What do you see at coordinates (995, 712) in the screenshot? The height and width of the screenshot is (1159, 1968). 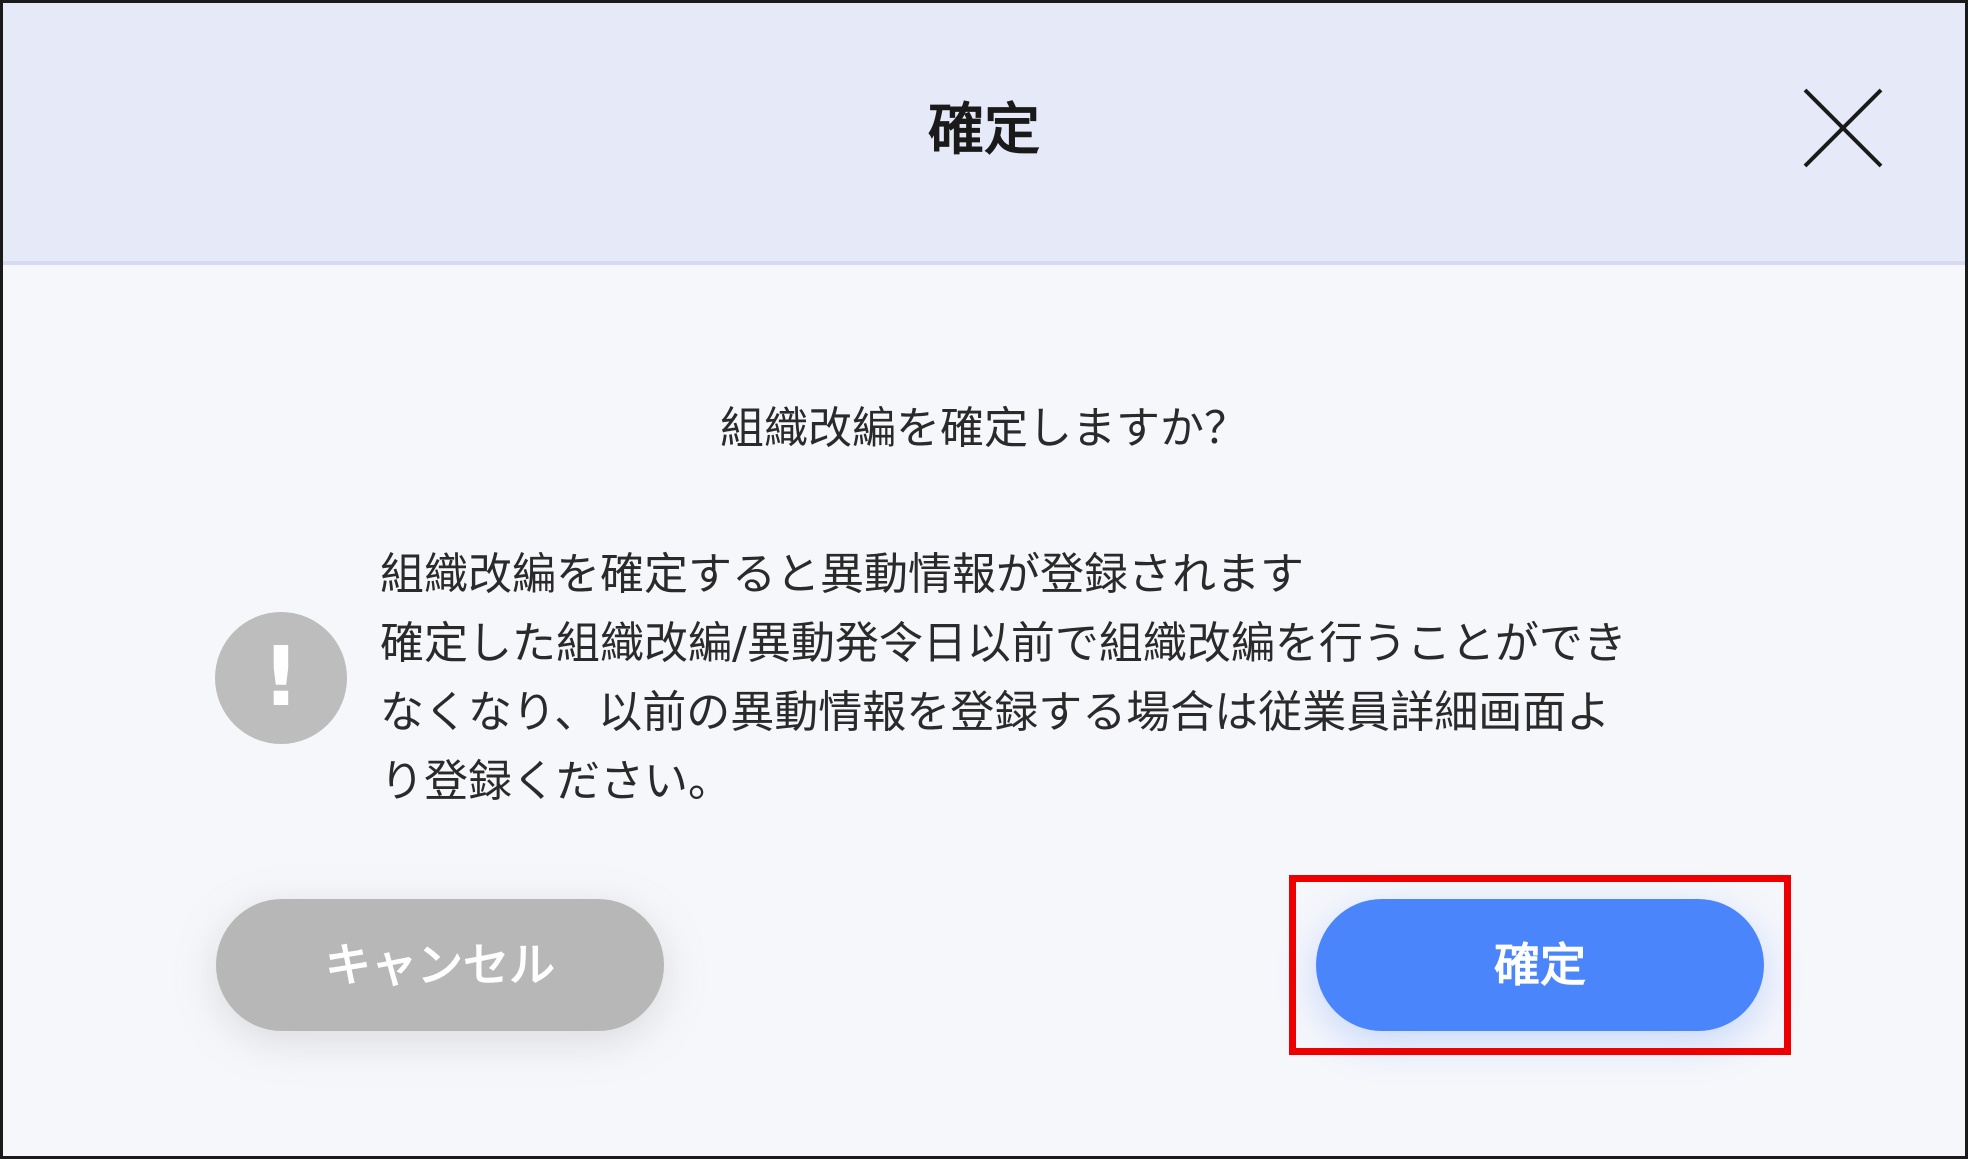 I see `message-line: なくなり、以前の異動情報を登録する場合は従業員詳細画面よ` at bounding box center [995, 712].